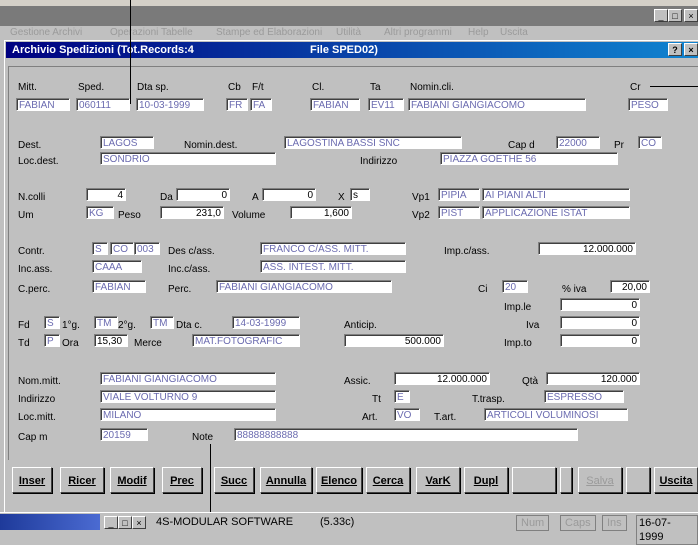 The height and width of the screenshot is (545, 698). What do you see at coordinates (348, 33) in the screenshot?
I see `menu-item-utilita: Utilità` at bounding box center [348, 33].